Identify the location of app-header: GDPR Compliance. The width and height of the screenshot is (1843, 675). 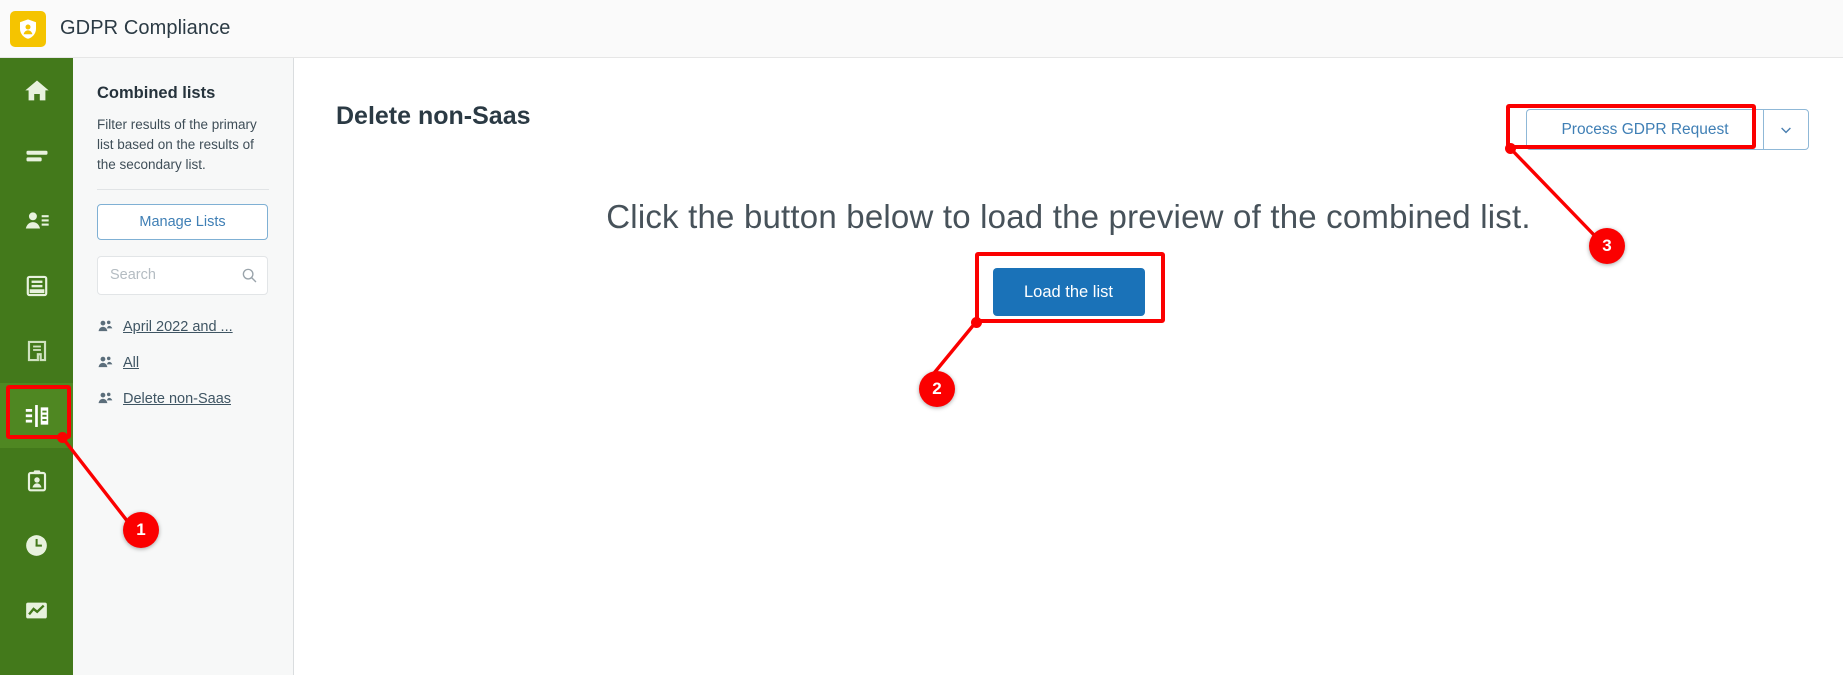
(921, 29).